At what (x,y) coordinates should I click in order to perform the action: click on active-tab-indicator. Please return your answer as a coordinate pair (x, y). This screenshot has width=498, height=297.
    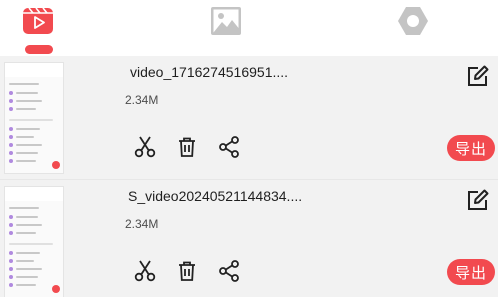
    Looking at the image, I should click on (39, 49).